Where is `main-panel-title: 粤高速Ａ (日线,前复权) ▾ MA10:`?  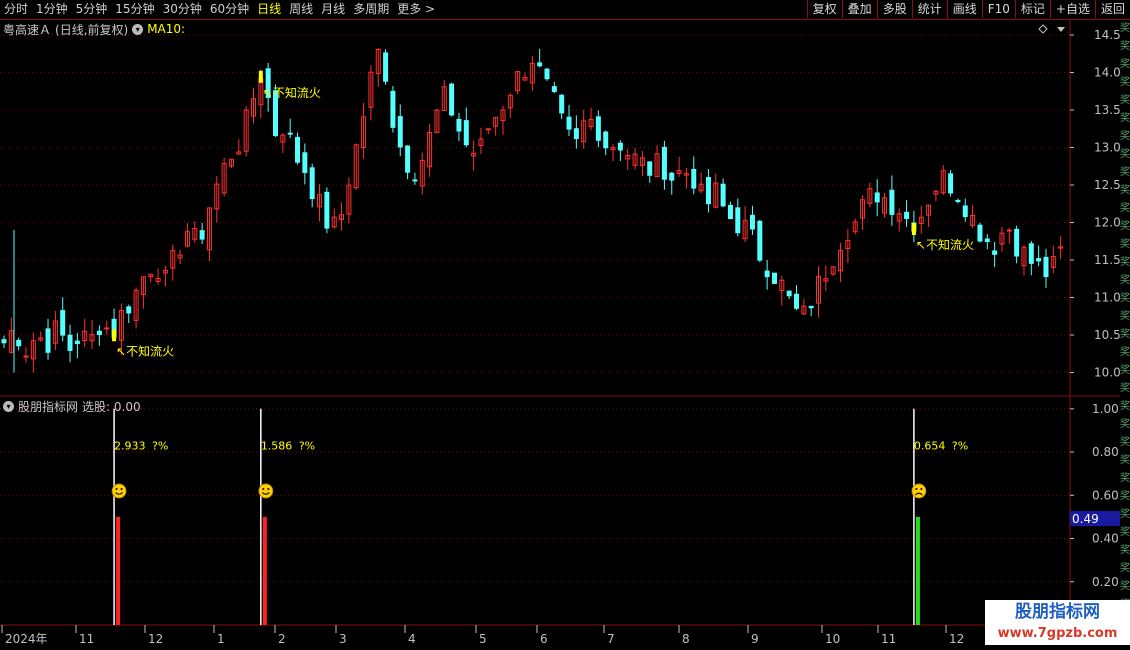
main-panel-title: 粤高速Ａ (日线,前复权) ▾ MA10: is located at coordinates (94, 29).